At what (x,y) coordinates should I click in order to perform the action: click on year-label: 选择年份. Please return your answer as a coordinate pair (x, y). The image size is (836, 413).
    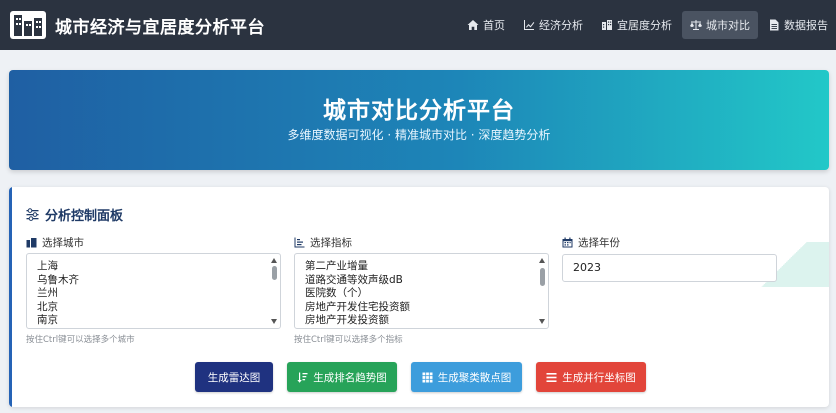
    Looking at the image, I should click on (591, 242).